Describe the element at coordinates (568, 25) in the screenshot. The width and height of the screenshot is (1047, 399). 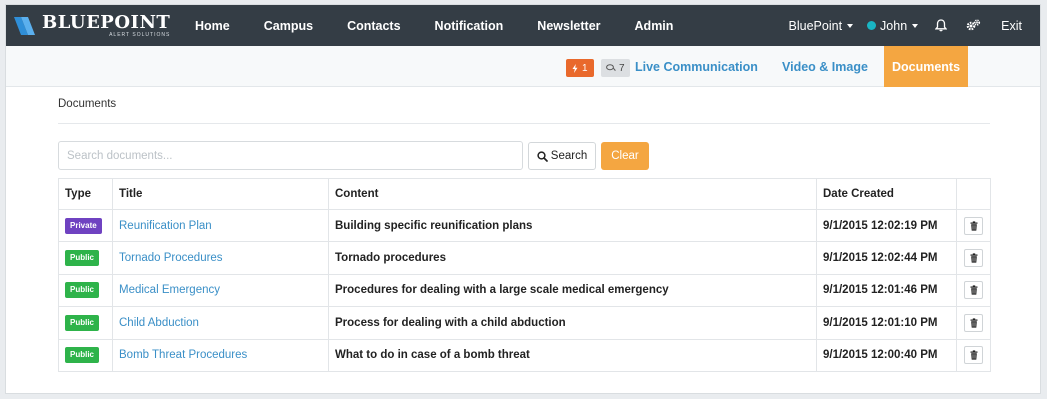
I see `nav-newsletter: Newsletter` at that location.